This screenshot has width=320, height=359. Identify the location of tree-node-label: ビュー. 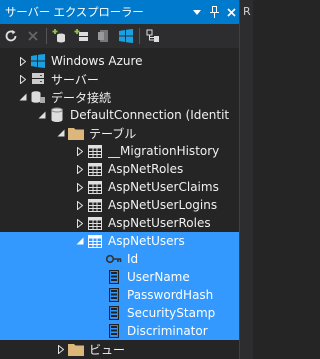
(107, 349).